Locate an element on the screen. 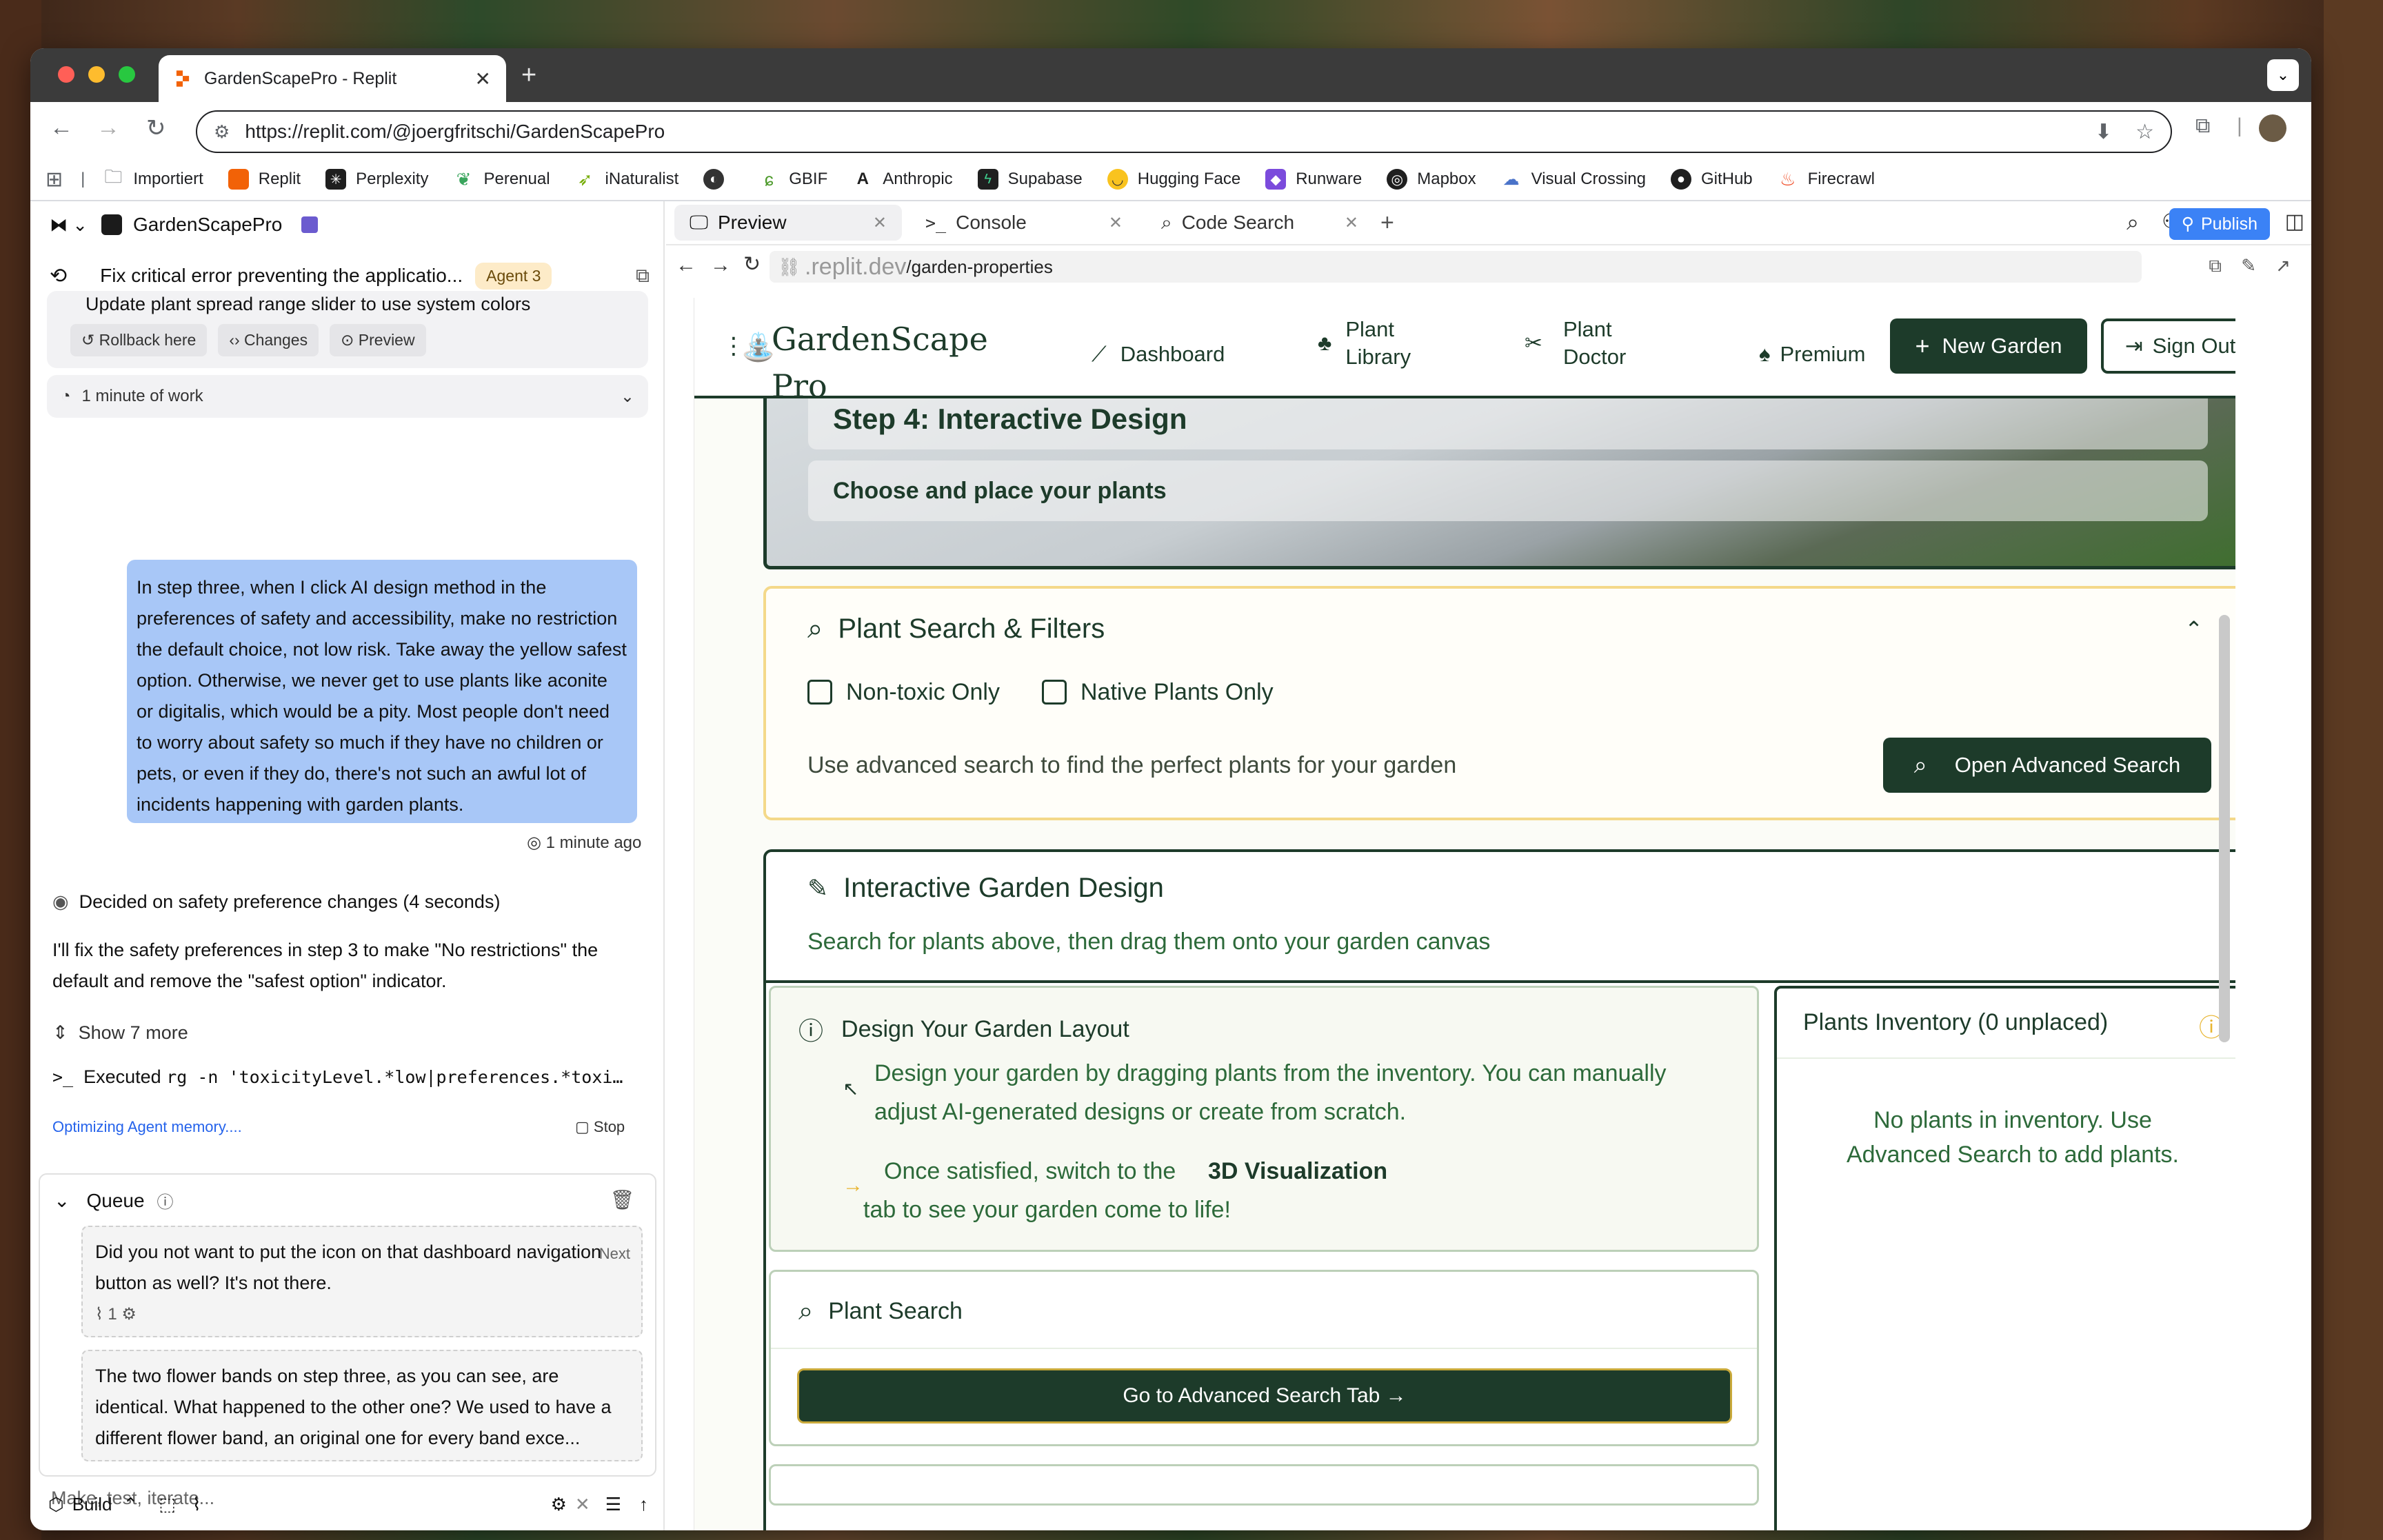 This screenshot has height=1540, width=2383. sliders-icon: ☰ is located at coordinates (613, 1505).